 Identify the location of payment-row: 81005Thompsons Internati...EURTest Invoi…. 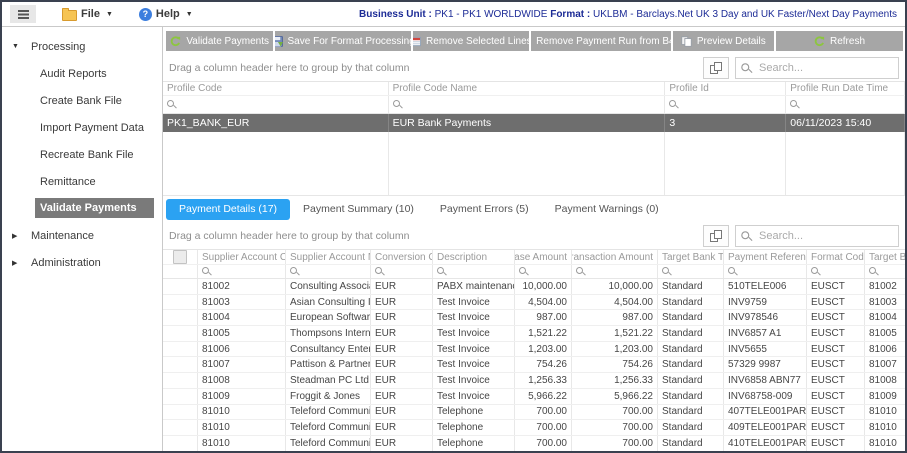
(534, 334).